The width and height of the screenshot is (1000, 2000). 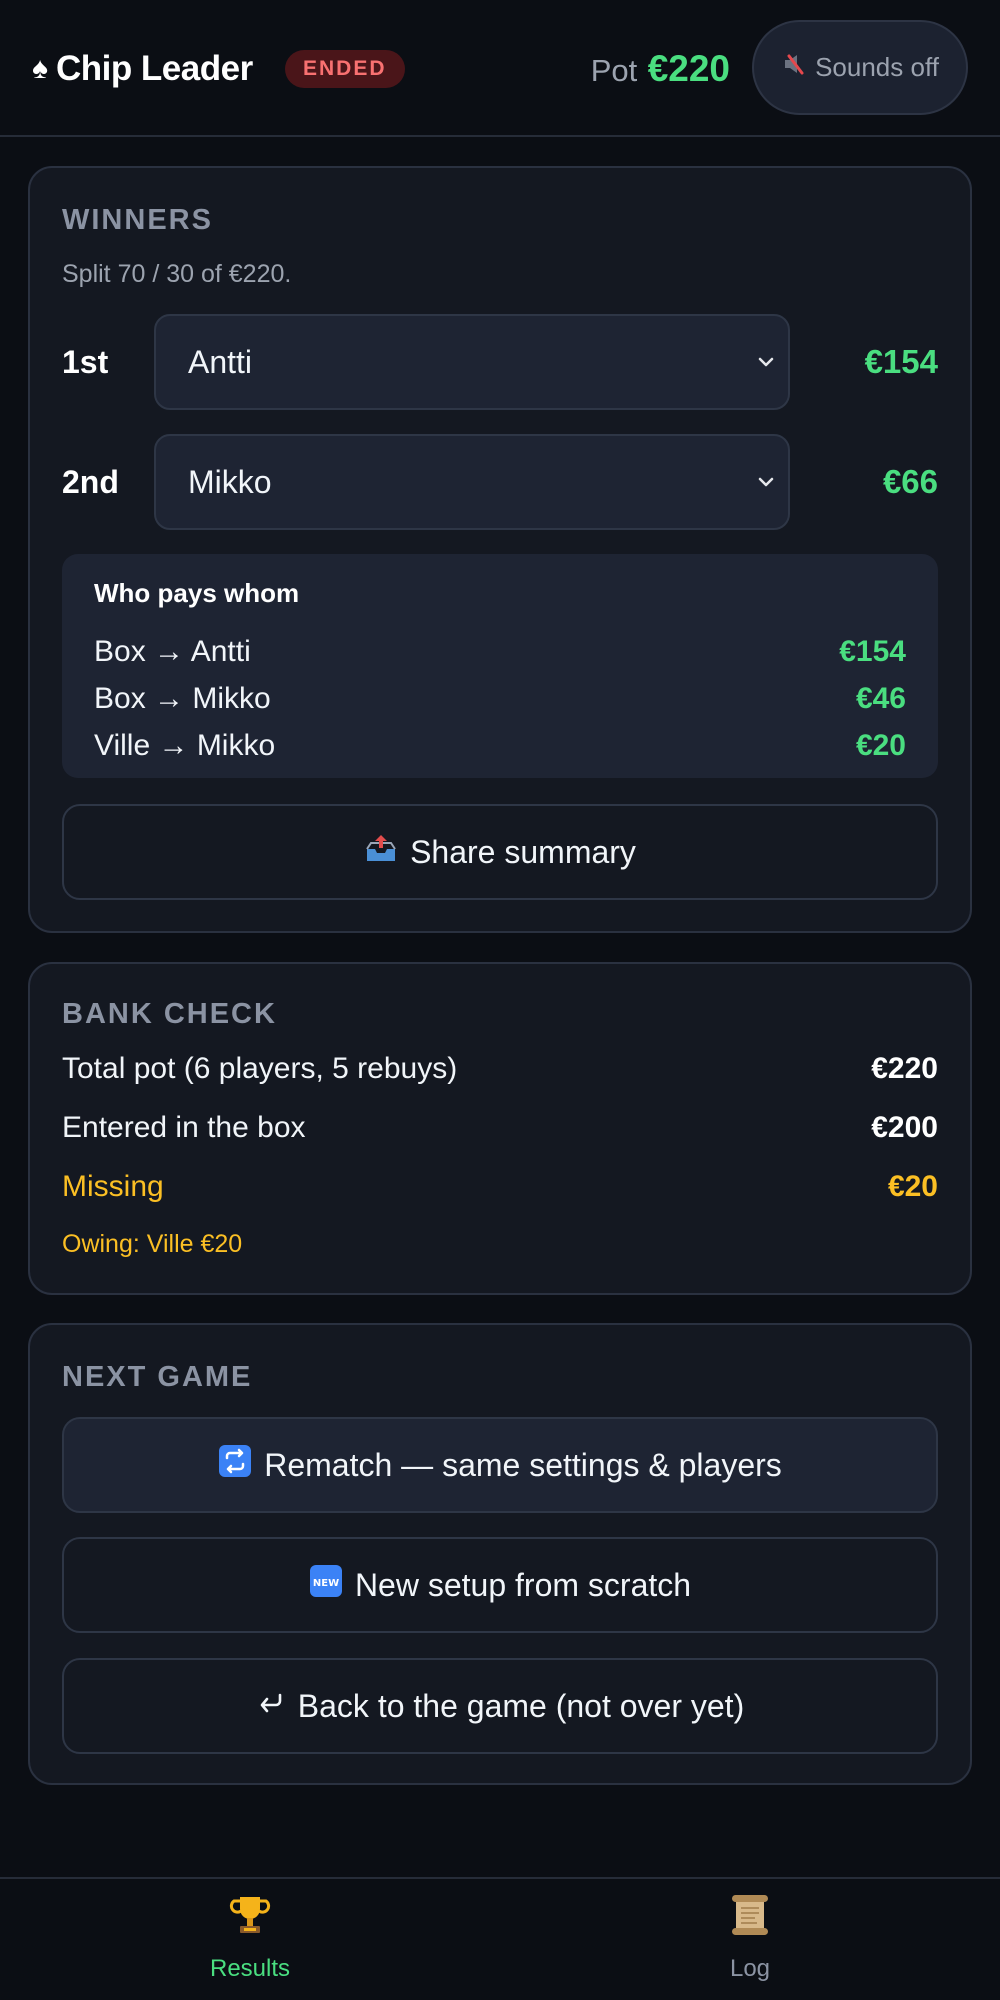 What do you see at coordinates (500, 1187) in the screenshot?
I see `bank-row-missing: Missing €20` at bounding box center [500, 1187].